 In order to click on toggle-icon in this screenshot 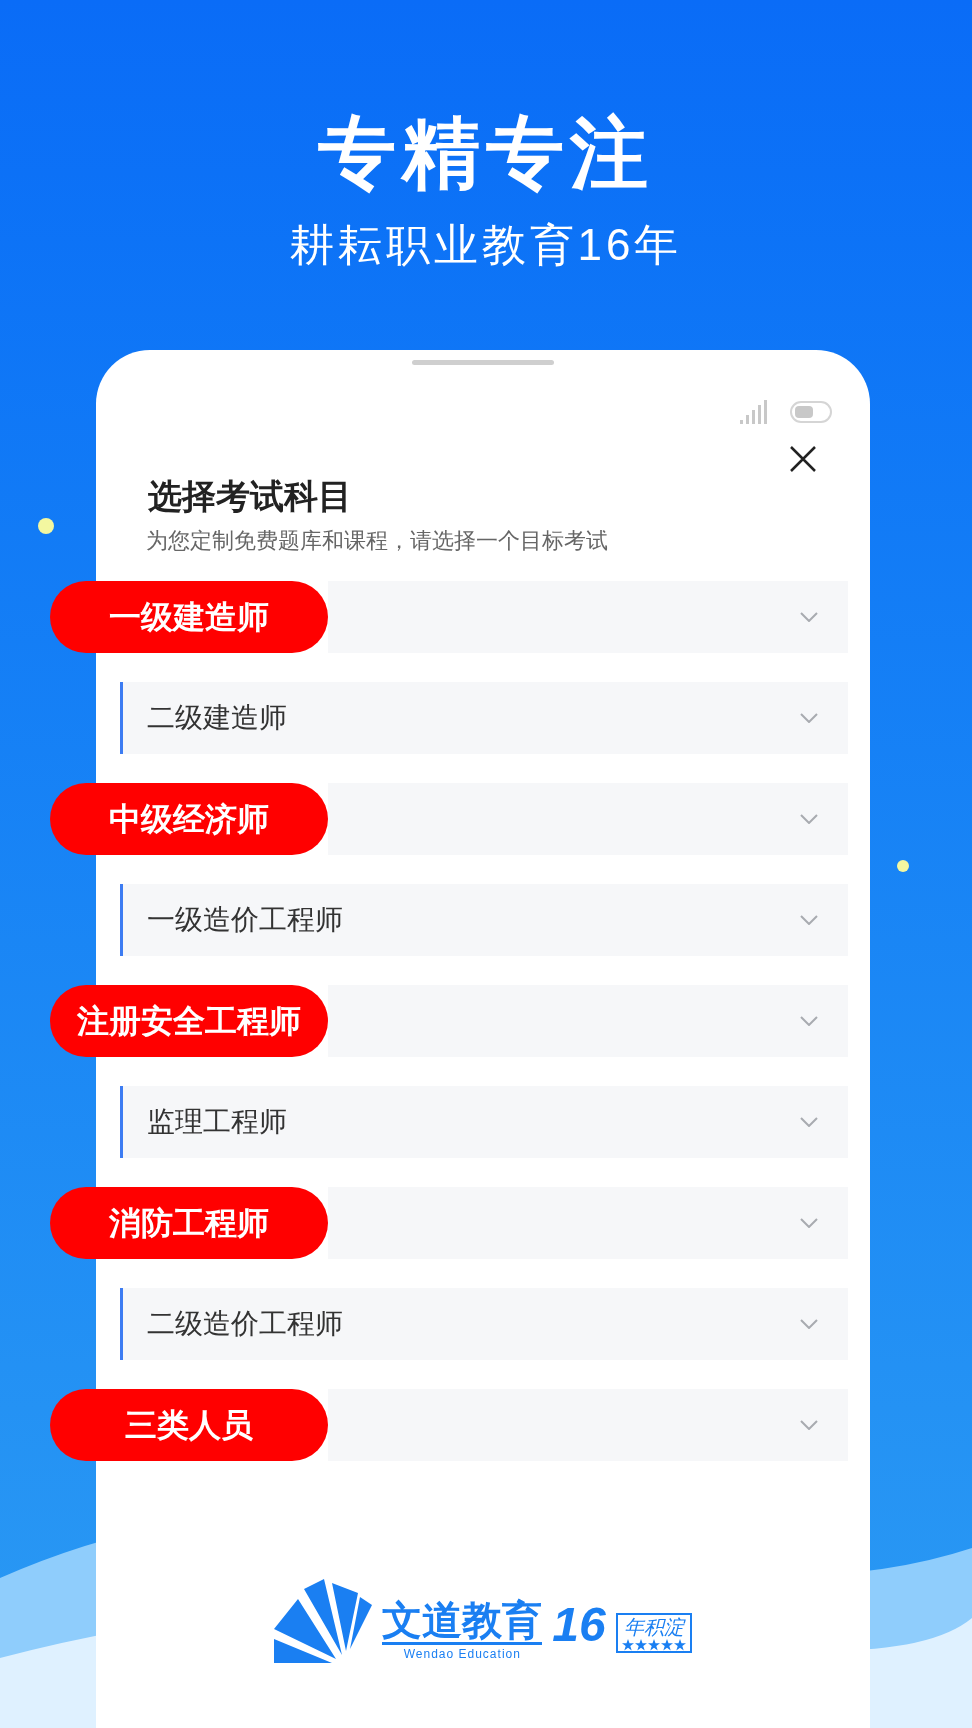, I will do `click(811, 412)`.